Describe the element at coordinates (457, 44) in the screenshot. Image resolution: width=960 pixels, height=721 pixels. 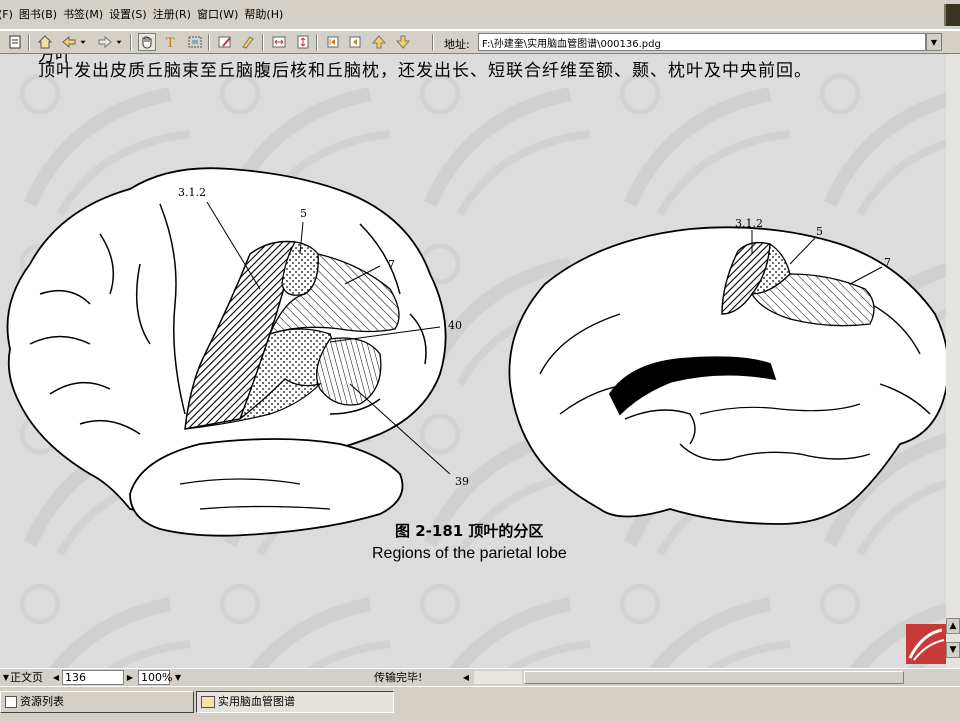
I see `address-label: 地址:` at that location.